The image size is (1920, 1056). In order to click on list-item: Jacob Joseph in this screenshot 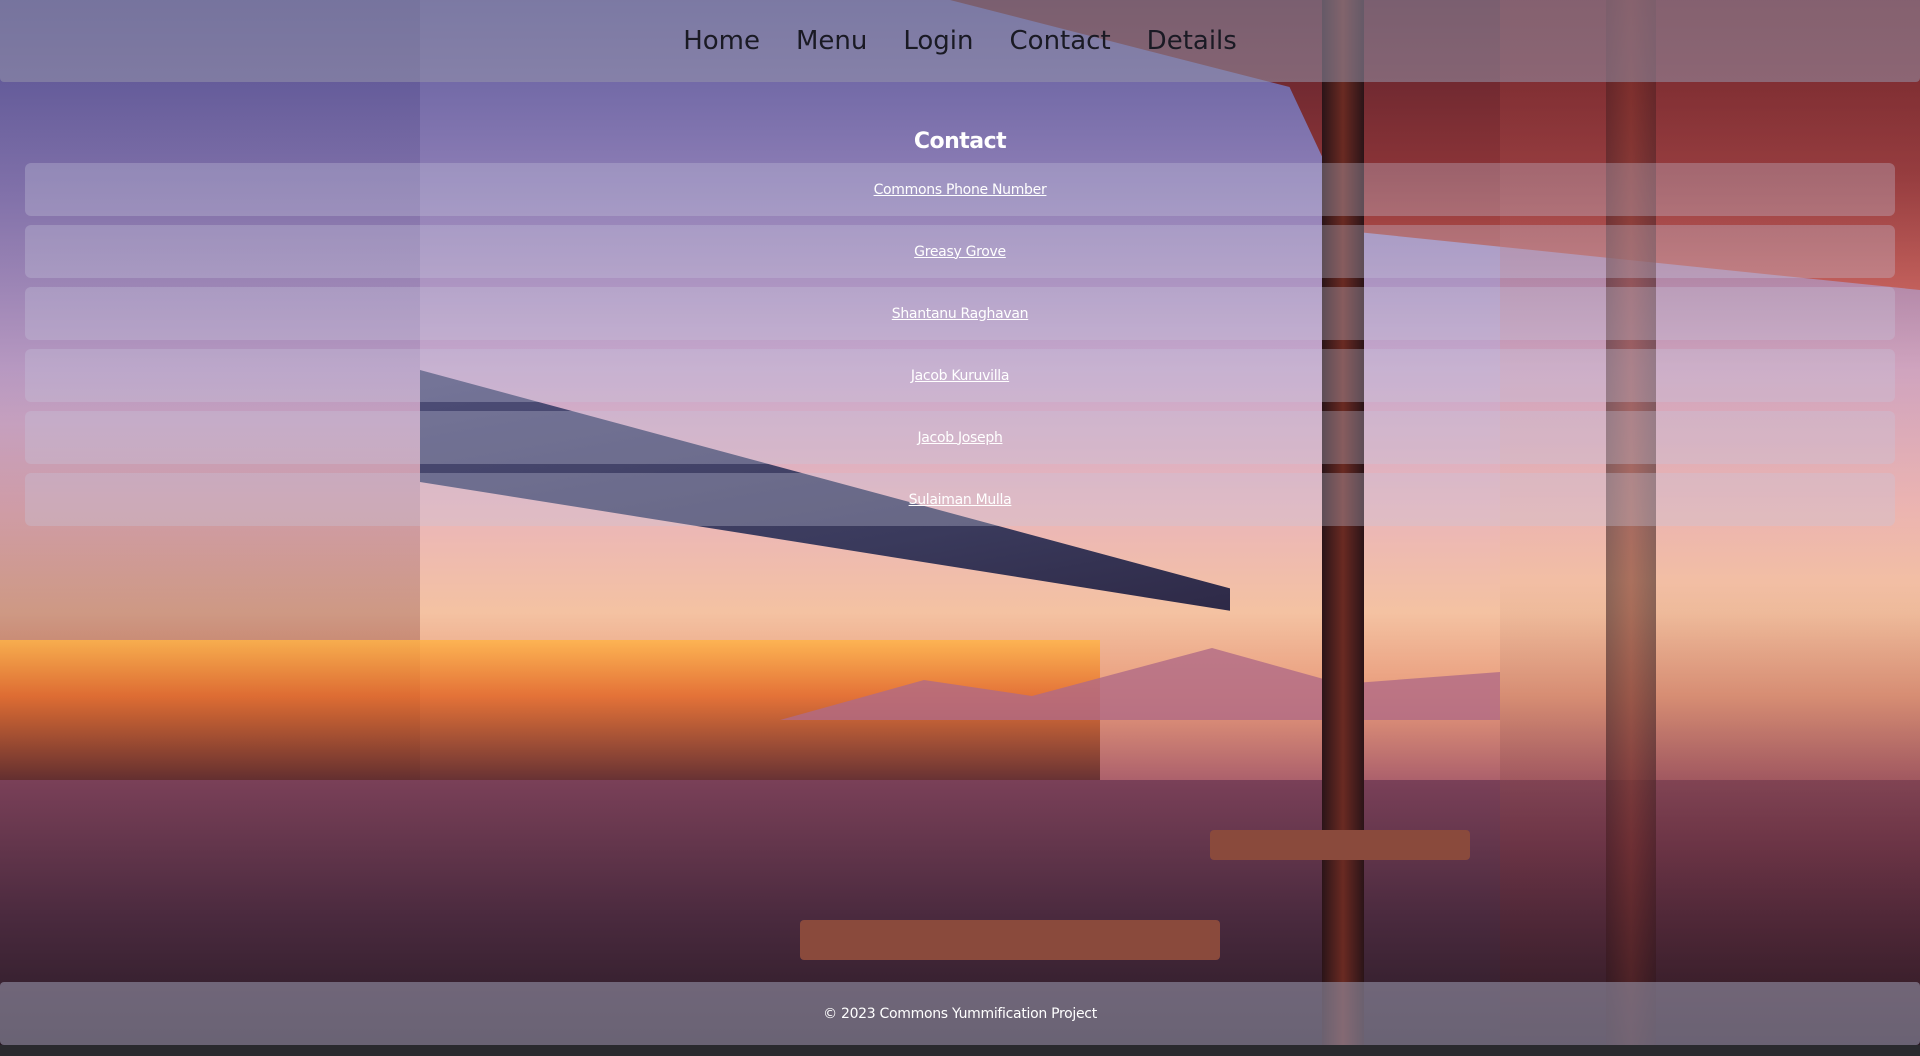, I will do `click(960, 437)`.